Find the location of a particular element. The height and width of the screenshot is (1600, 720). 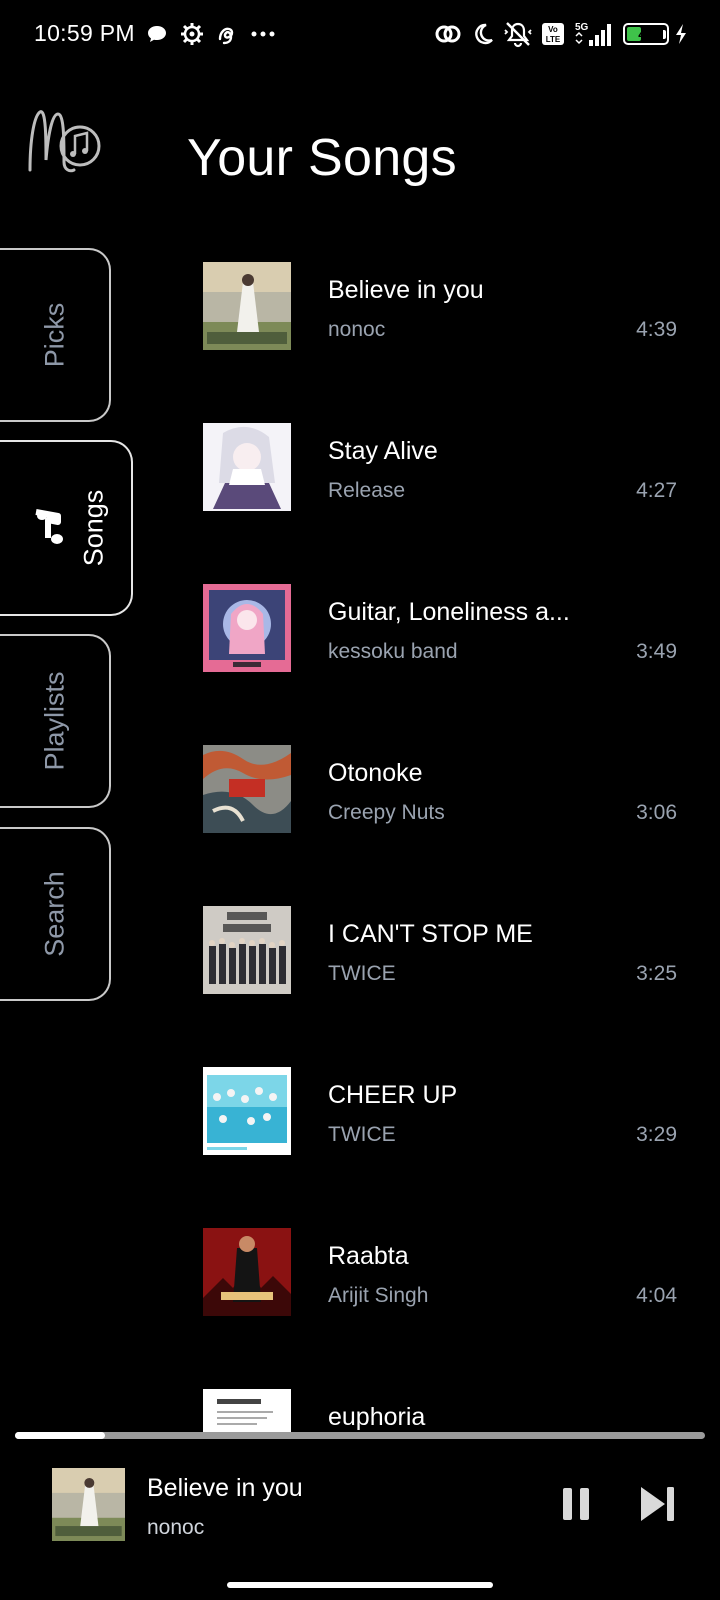

song-title: CHEER UP is located at coordinates (393, 1095).